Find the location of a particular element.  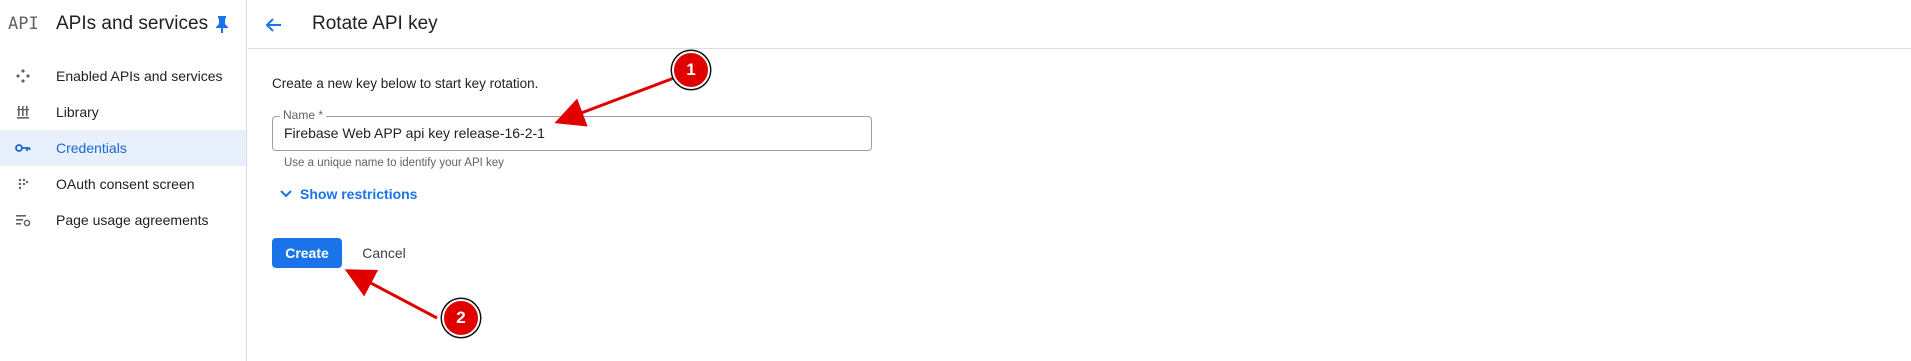

sidebar-title: APIs and services is located at coordinates (132, 23).